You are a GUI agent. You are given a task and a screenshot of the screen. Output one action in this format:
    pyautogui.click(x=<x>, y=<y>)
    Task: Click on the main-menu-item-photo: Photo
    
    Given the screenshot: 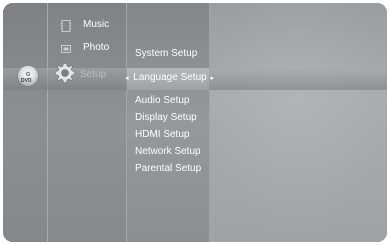 What is the action you would take?
    pyautogui.click(x=88, y=49)
    